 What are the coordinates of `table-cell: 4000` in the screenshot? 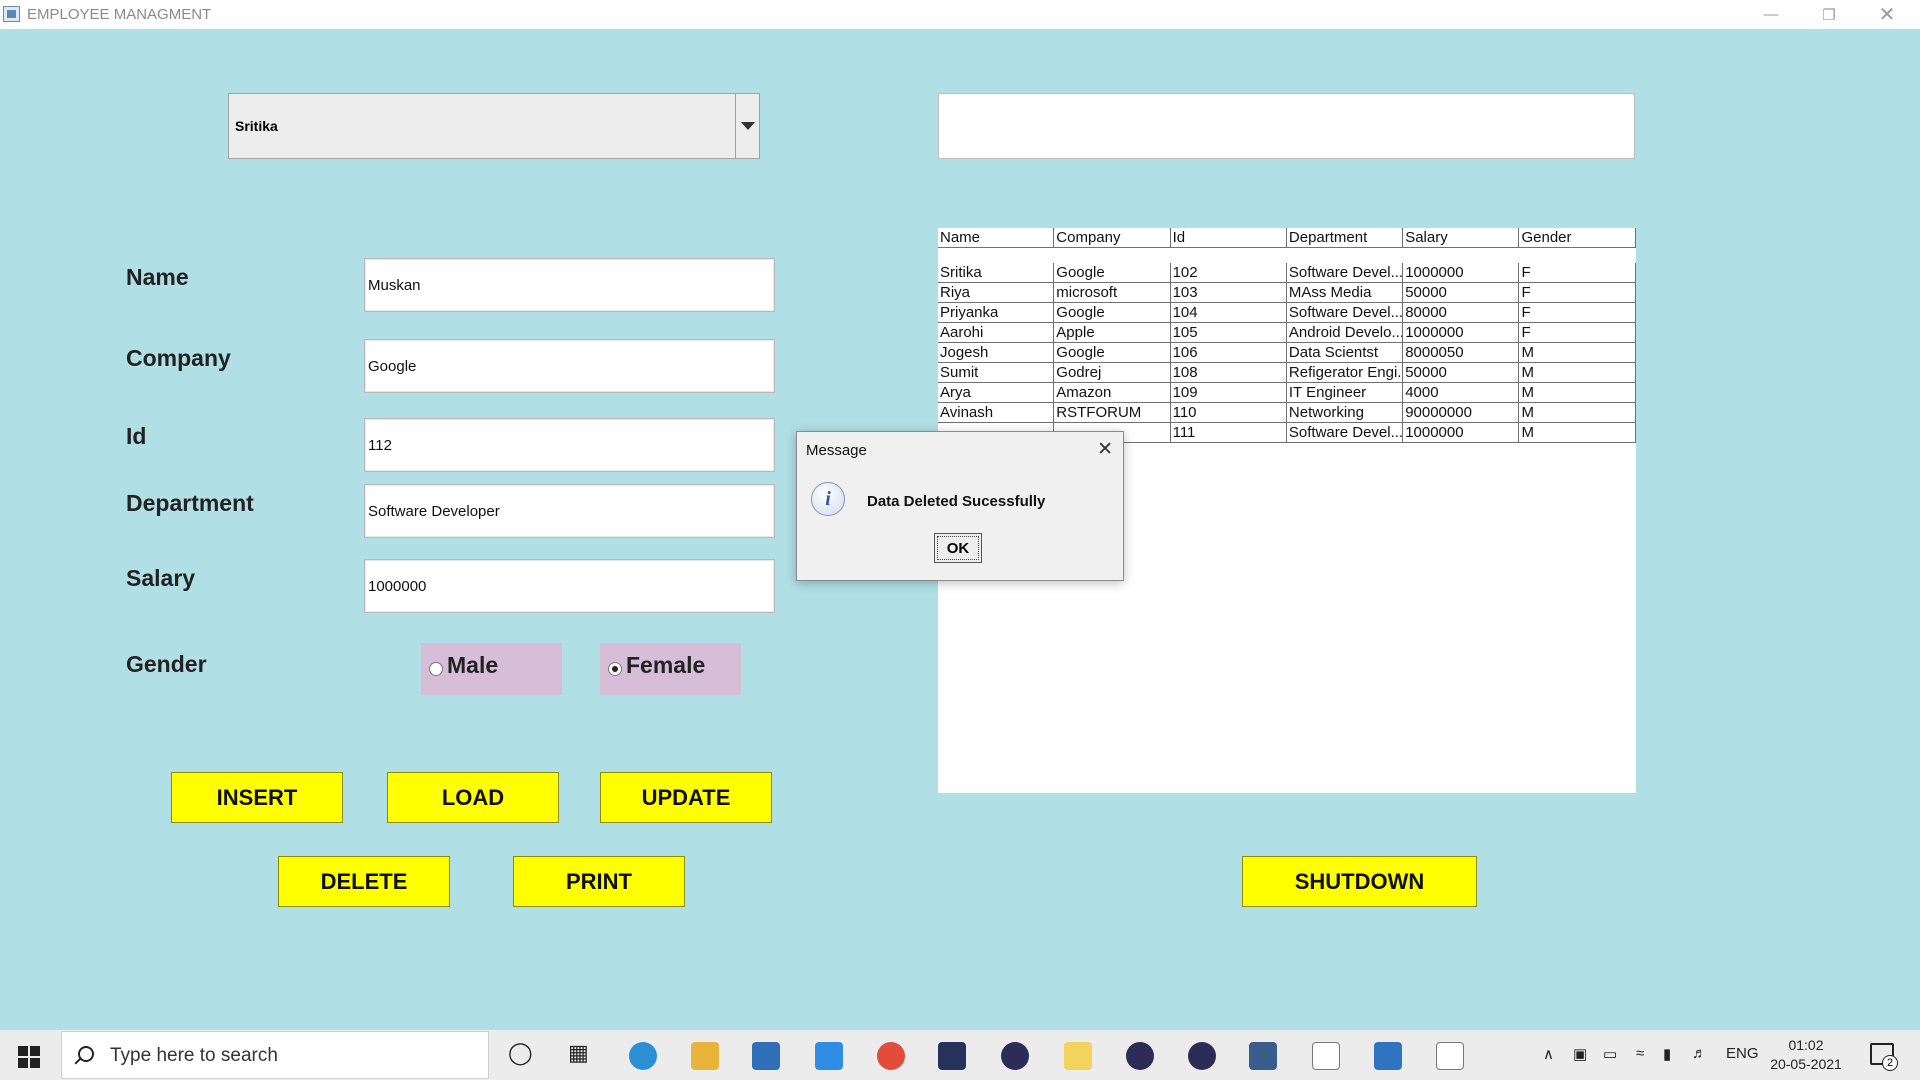 It's located at (1461, 393).